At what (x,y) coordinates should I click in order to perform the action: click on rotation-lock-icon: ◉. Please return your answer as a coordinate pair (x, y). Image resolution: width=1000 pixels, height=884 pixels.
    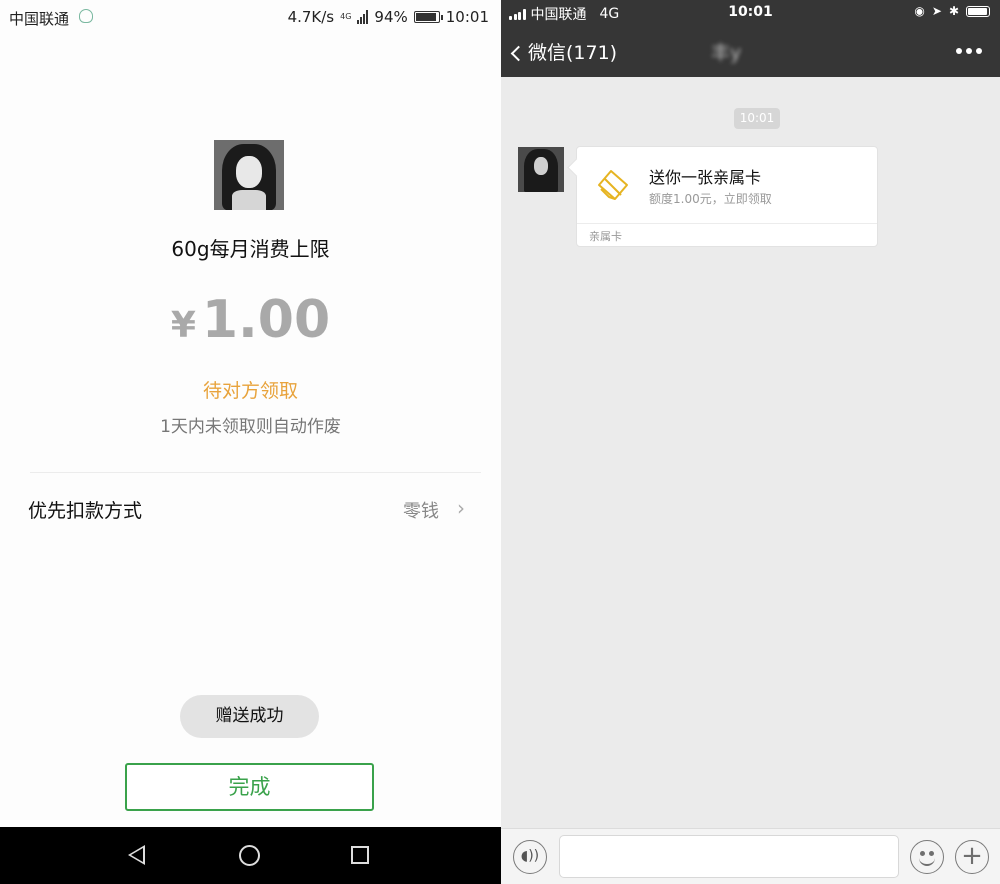
    Looking at the image, I should click on (919, 11).